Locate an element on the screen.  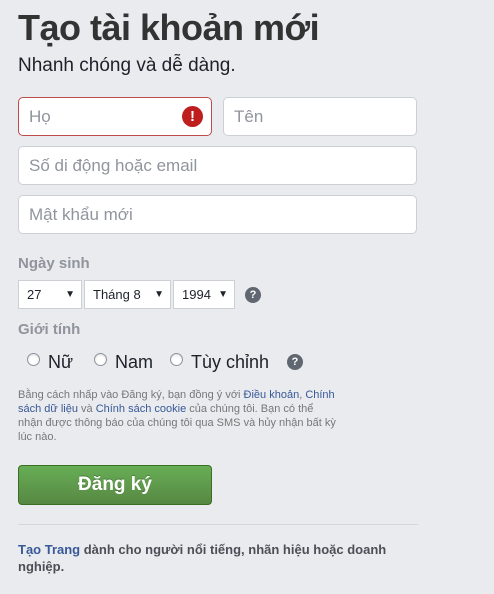
first-name-input is located at coordinates (320, 116).